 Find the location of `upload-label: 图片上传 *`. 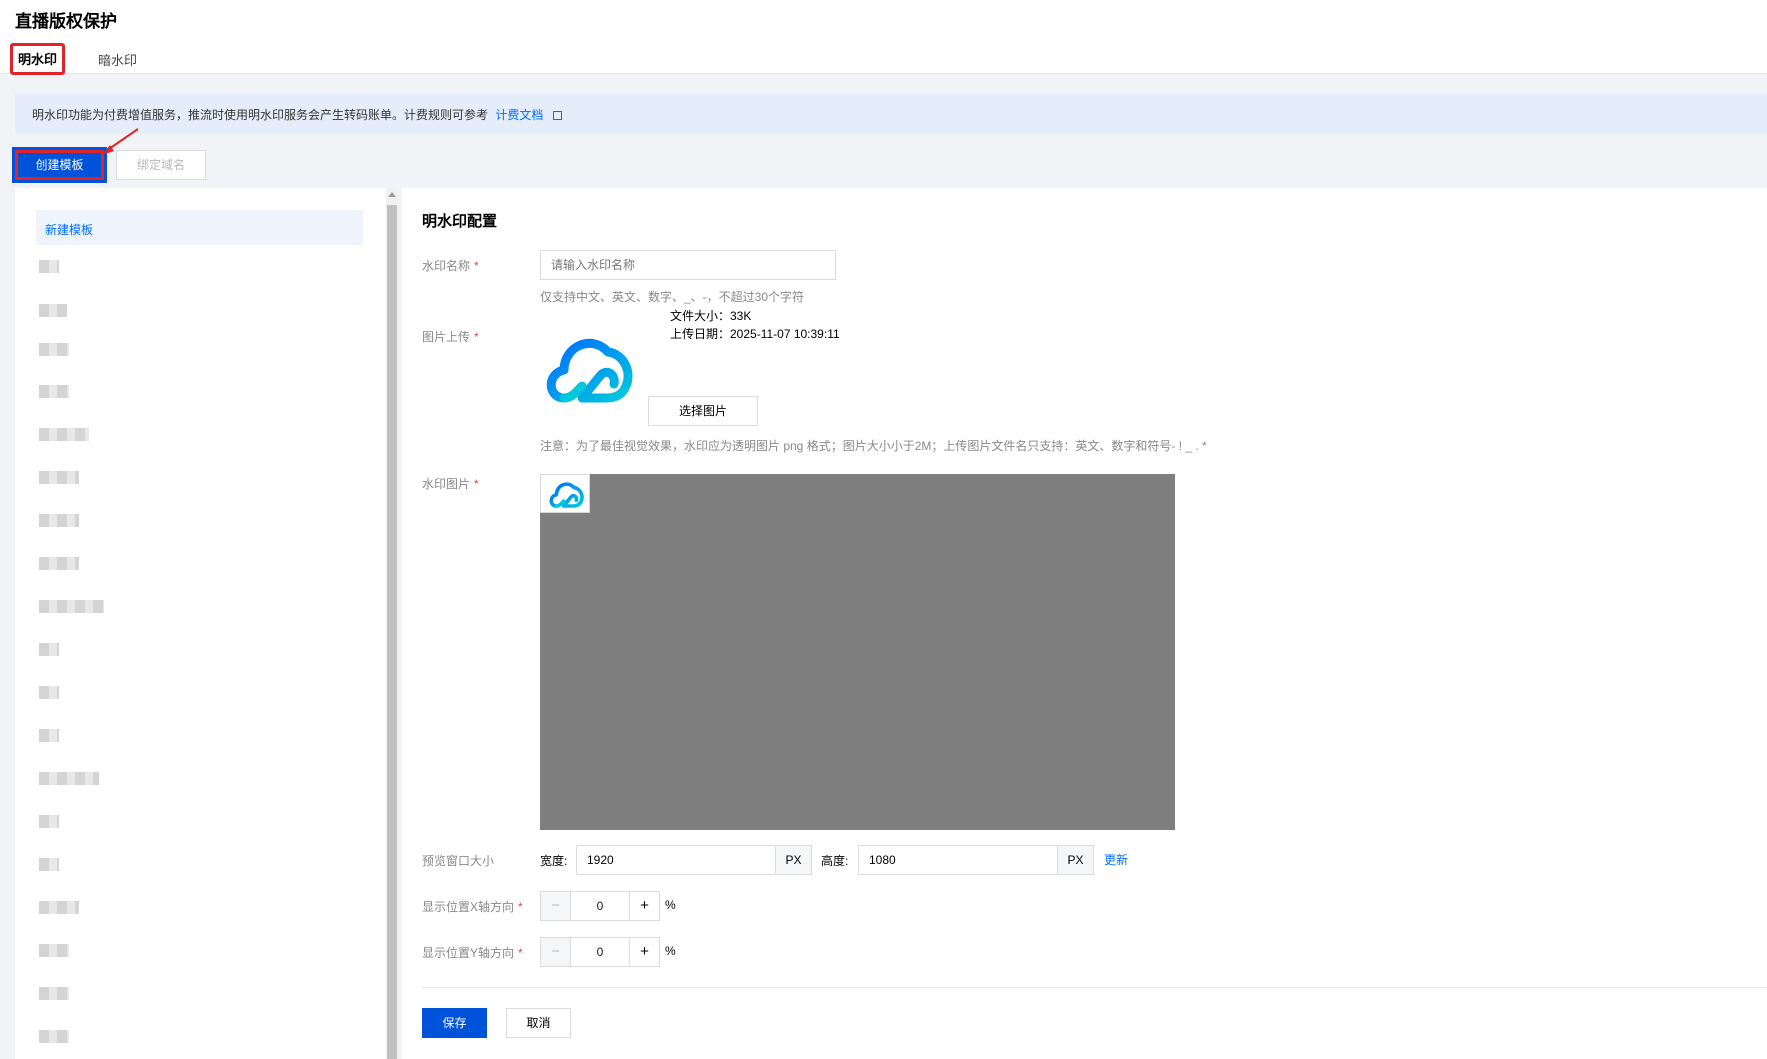

upload-label: 图片上传 * is located at coordinates (450, 337).